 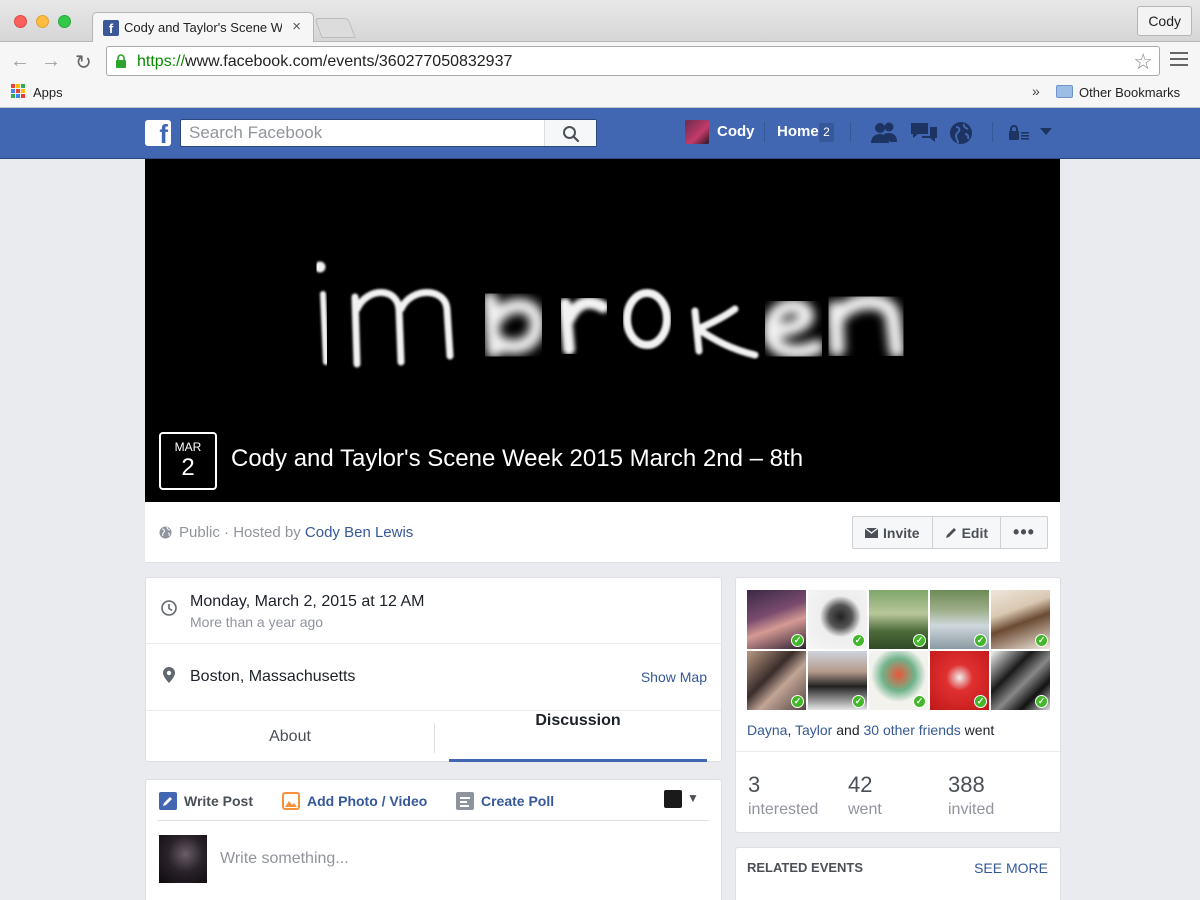 I want to click on tab-separator, so click(x=434, y=738).